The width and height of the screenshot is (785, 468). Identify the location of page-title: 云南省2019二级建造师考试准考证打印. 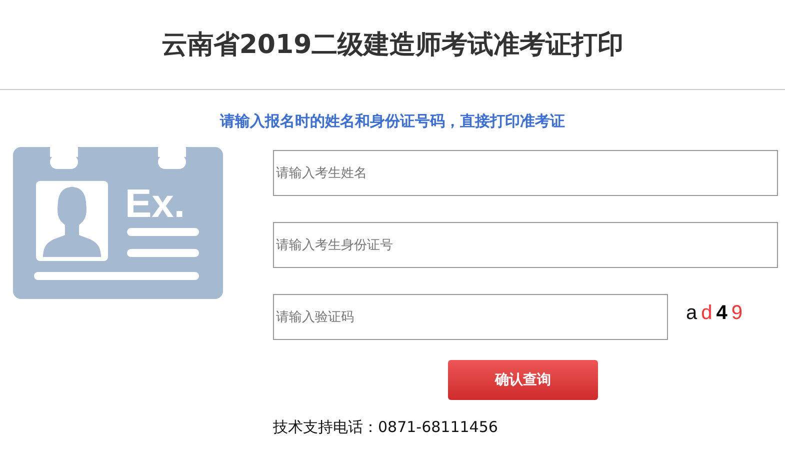
(392, 45).